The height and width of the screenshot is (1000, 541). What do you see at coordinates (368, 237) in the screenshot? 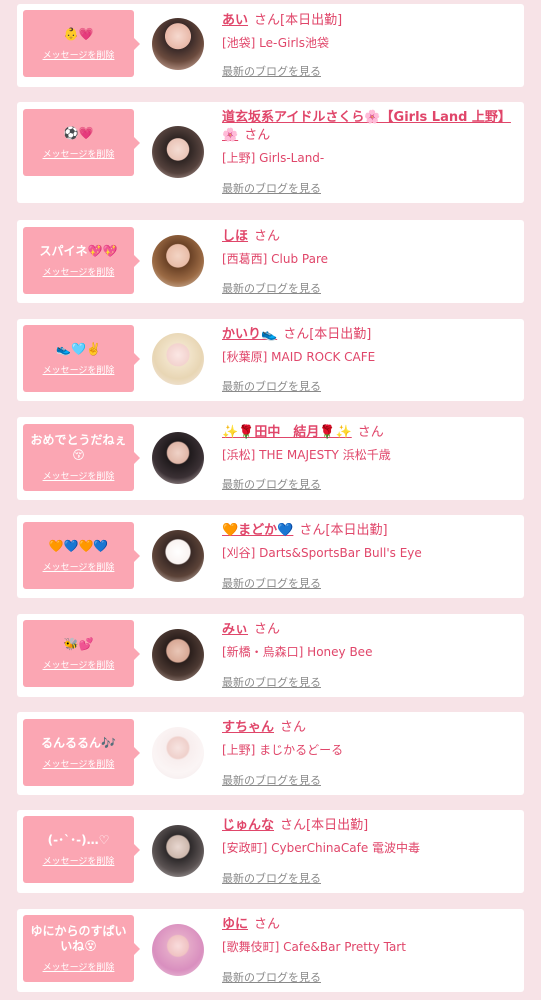
I see `name-line: しほ さん` at bounding box center [368, 237].